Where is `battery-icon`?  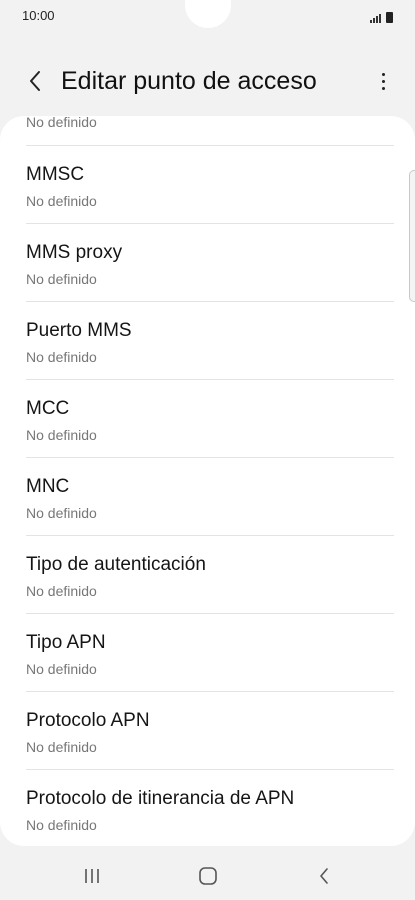
battery-icon is located at coordinates (389, 17).